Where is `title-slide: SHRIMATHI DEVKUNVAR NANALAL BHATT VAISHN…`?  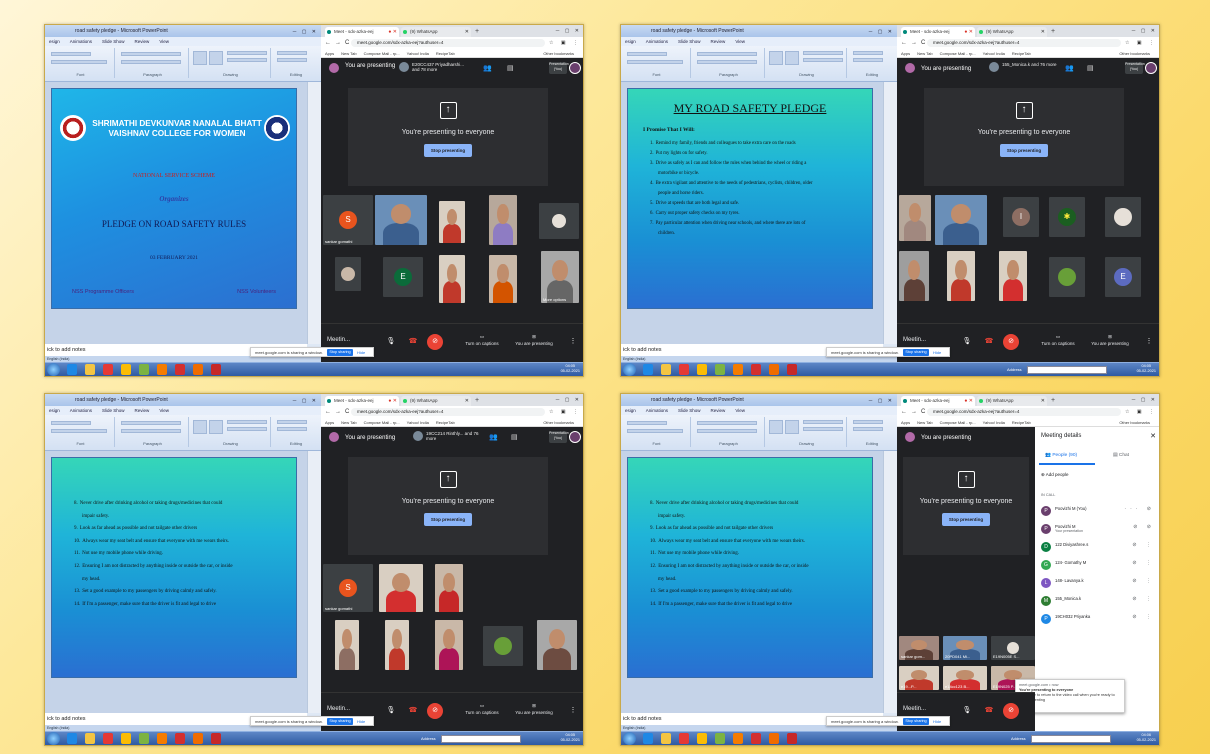 title-slide: SHRIMATHI DEVKUNVAR NANALAL BHATT VAISHN… is located at coordinates (174, 198).